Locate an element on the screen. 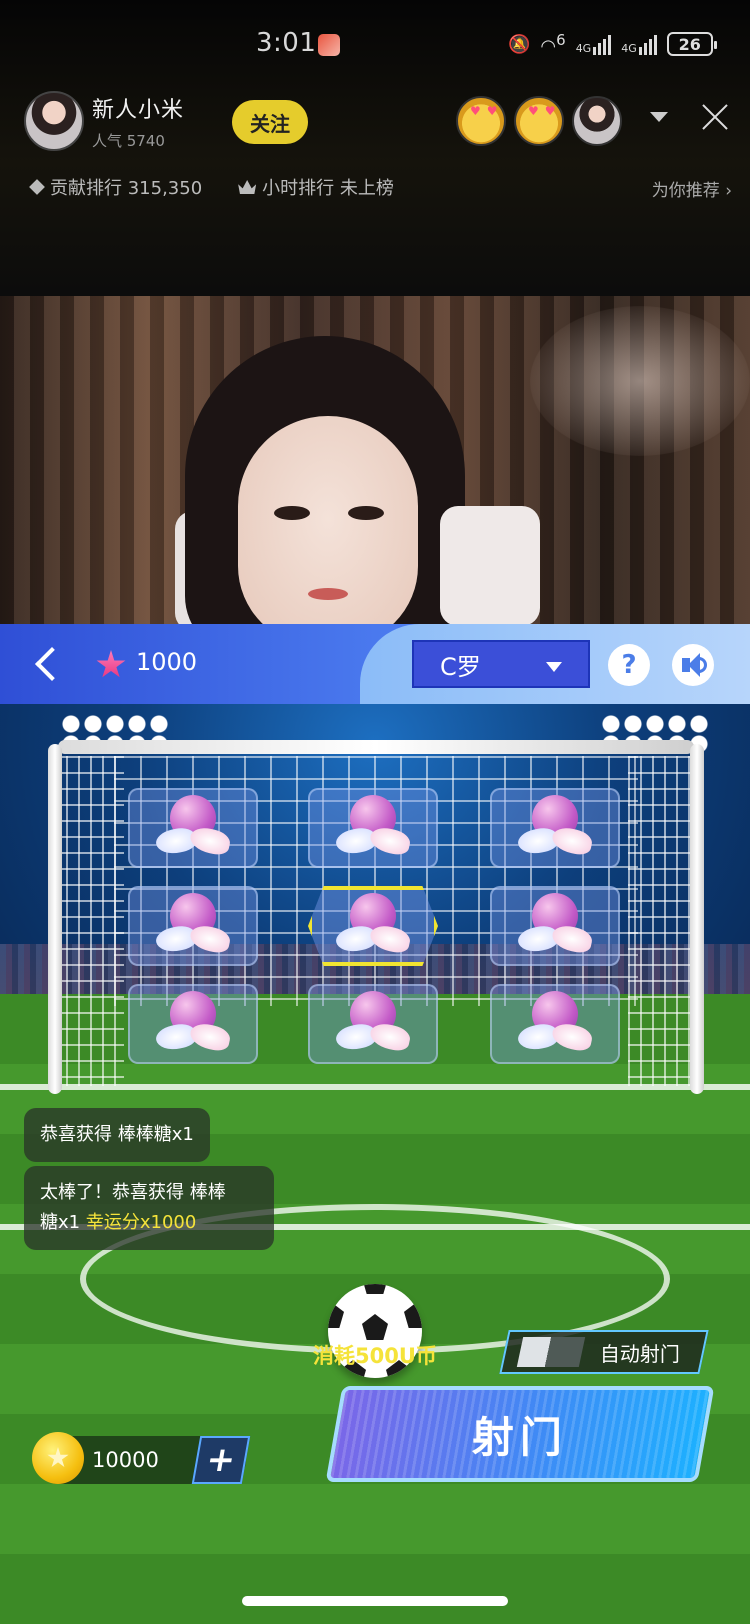 Image resolution: width=750 pixels, height=1624 pixels. shoot-button: 射门 is located at coordinates (520, 1434).